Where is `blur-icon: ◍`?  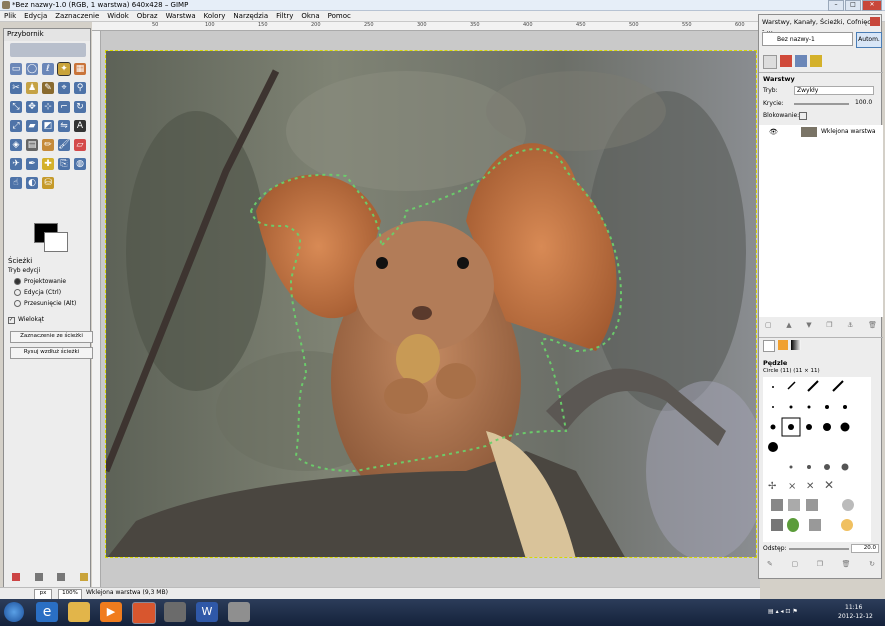 blur-icon: ◍ is located at coordinates (80, 164).